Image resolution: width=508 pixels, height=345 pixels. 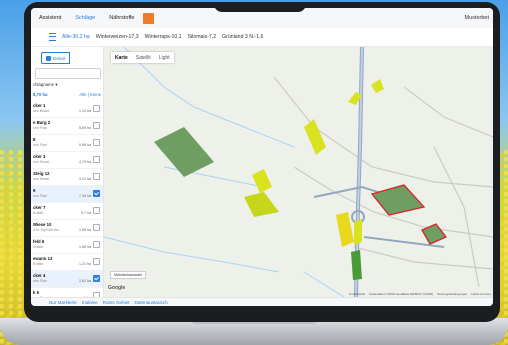 I want to click on field-area: 3,21 ha, so click(x=85, y=179).